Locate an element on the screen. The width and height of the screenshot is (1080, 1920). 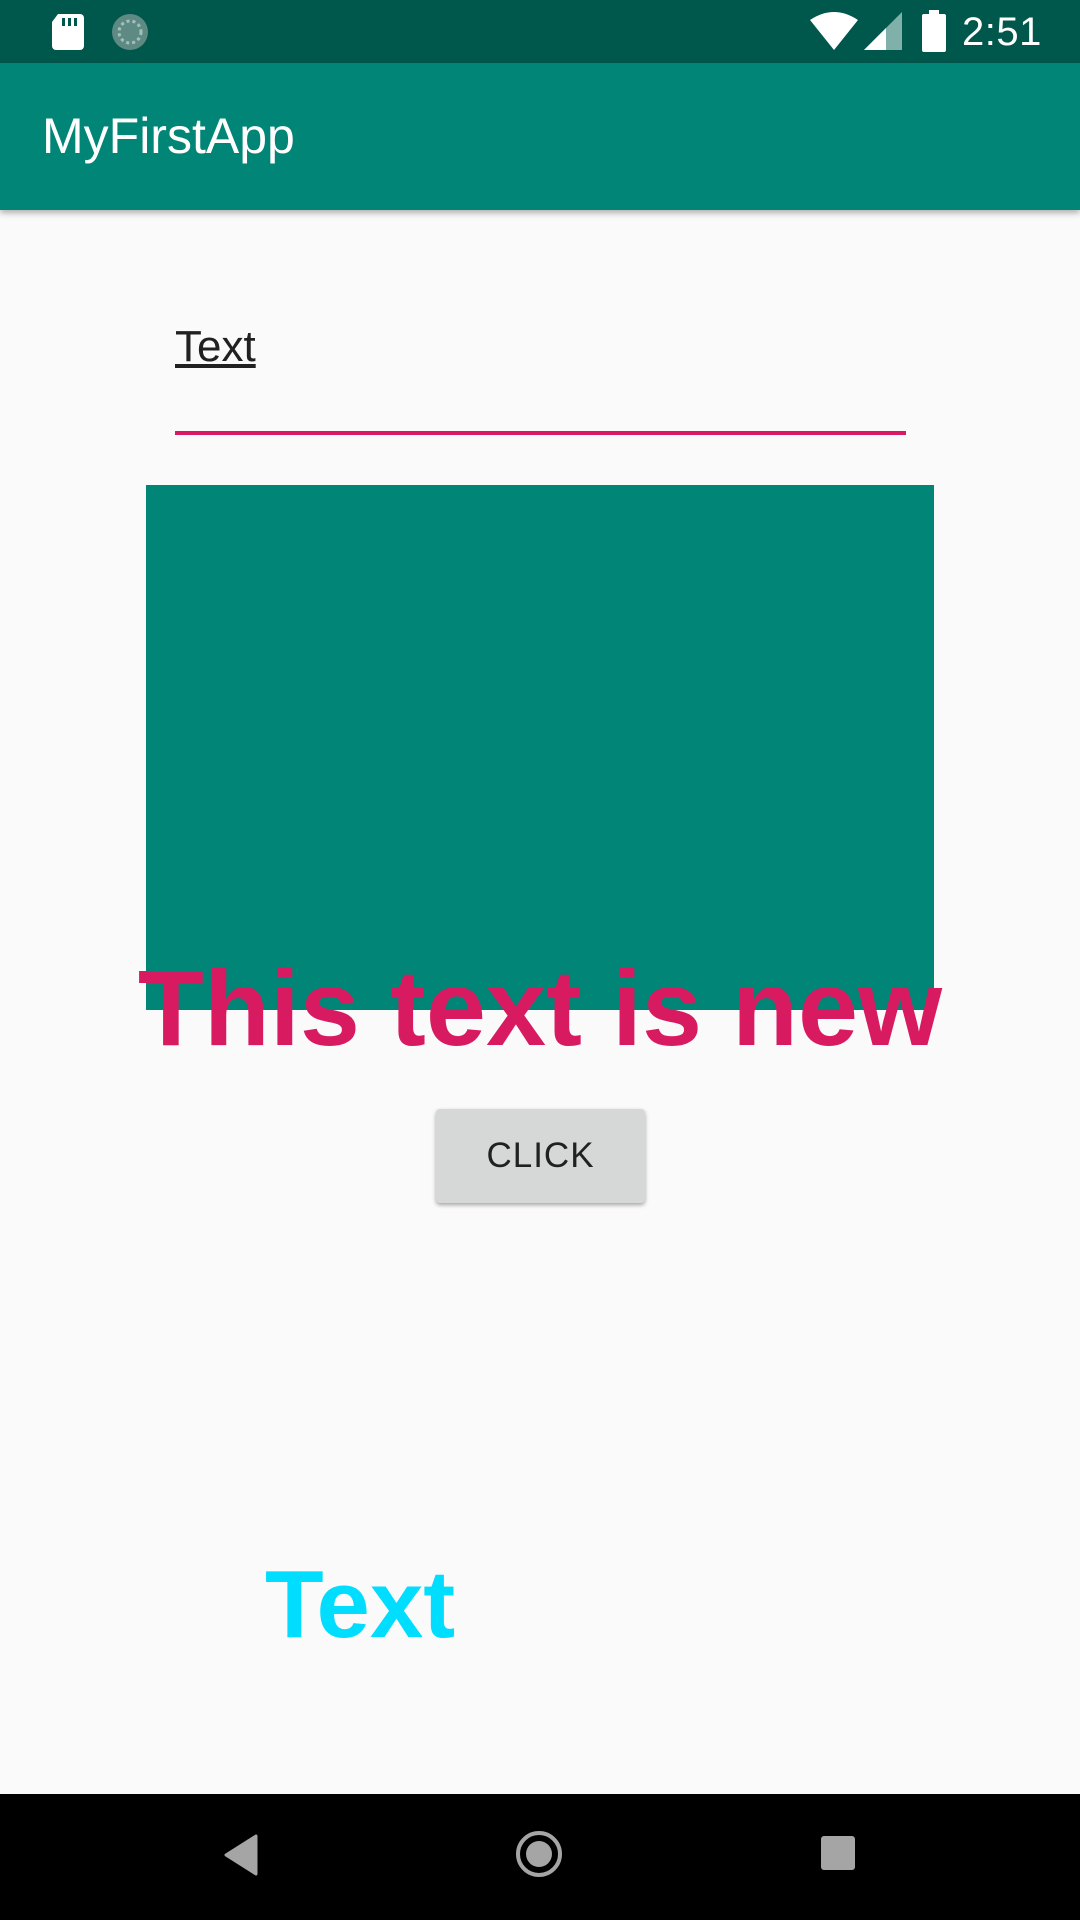
recents-icon is located at coordinates (838, 1855).